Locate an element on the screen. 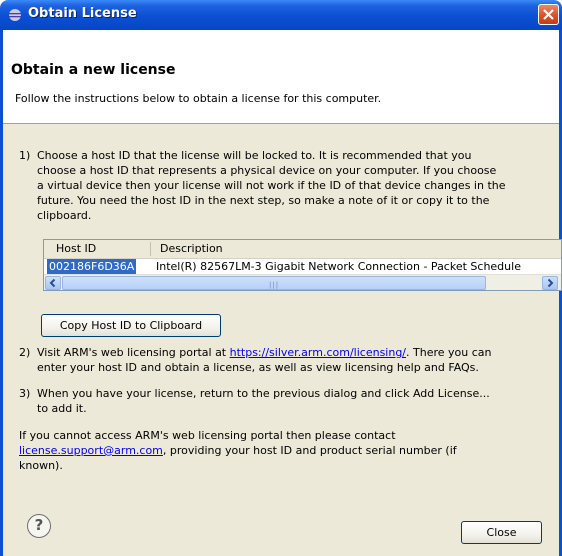 The width and height of the screenshot is (562, 556). window-title: Obtain License is located at coordinates (82, 13).